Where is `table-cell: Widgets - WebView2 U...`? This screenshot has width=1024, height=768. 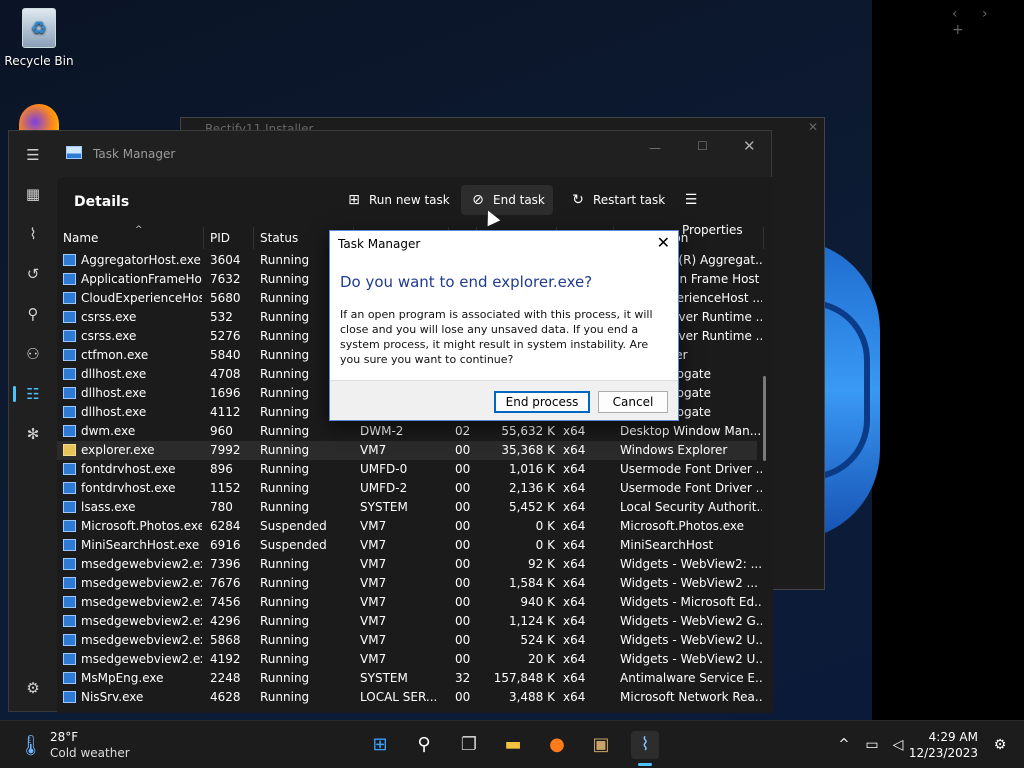 table-cell: Widgets - WebView2 U... is located at coordinates (691, 659).